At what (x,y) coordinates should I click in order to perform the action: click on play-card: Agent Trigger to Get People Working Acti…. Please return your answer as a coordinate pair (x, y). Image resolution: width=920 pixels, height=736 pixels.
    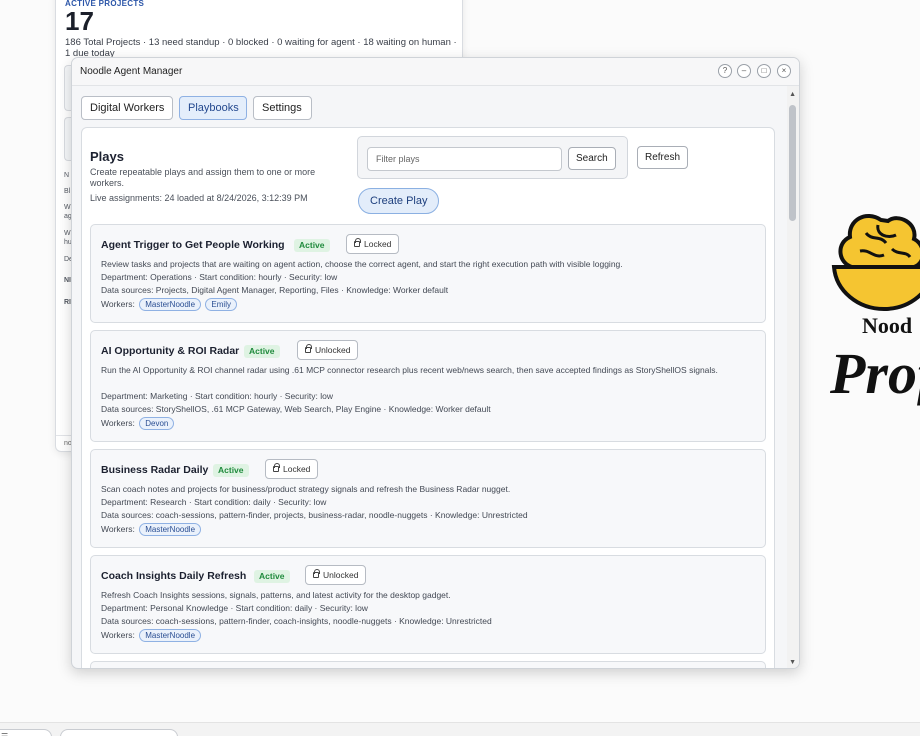
    Looking at the image, I should click on (428, 273).